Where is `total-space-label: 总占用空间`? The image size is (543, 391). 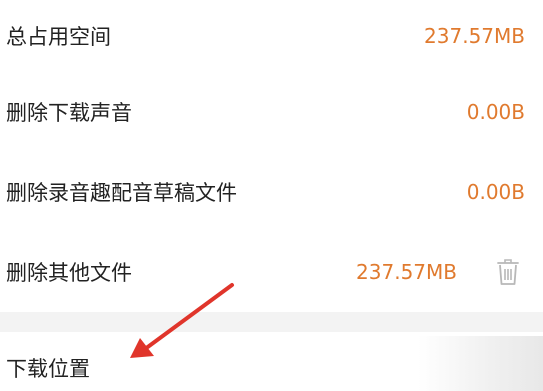 total-space-label: 总占用空间 is located at coordinates (58, 37).